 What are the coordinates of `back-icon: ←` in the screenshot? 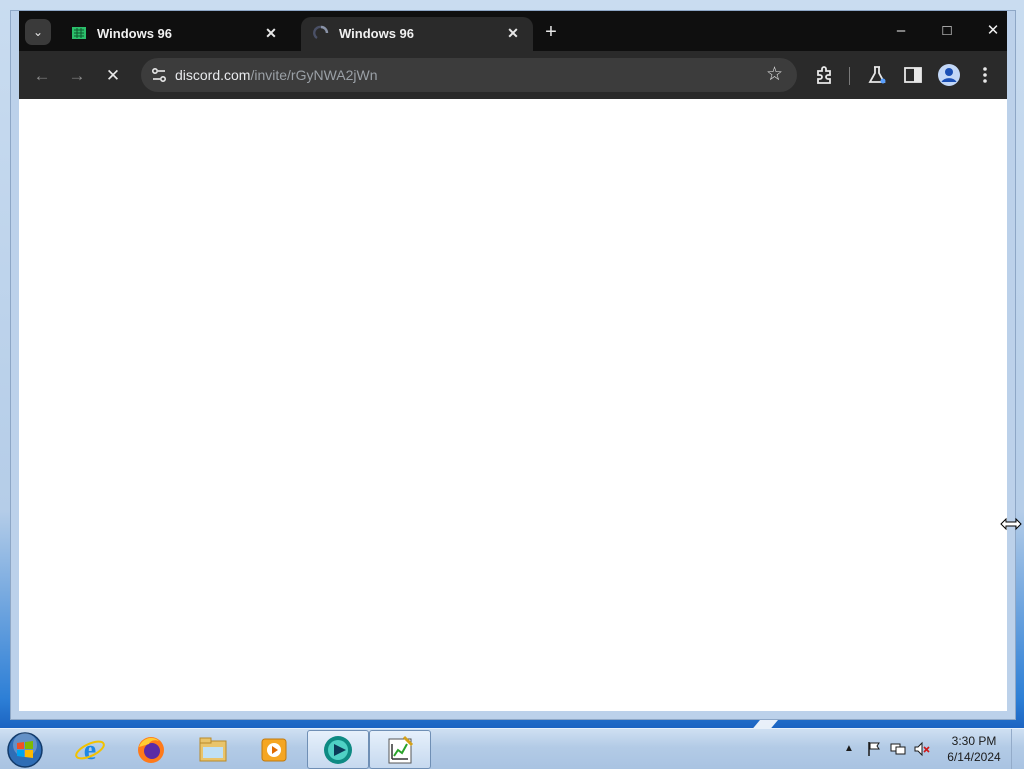 It's located at (42, 75).